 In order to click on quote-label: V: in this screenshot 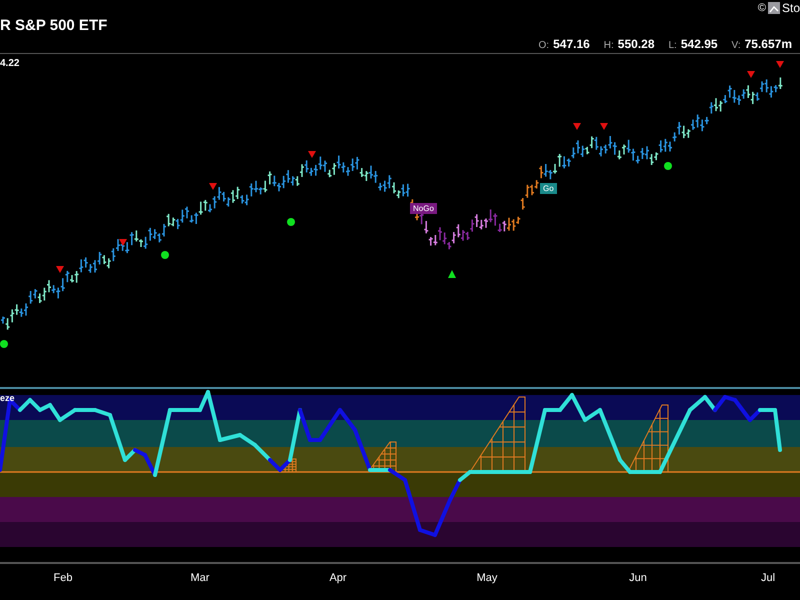, I will do `click(736, 45)`.